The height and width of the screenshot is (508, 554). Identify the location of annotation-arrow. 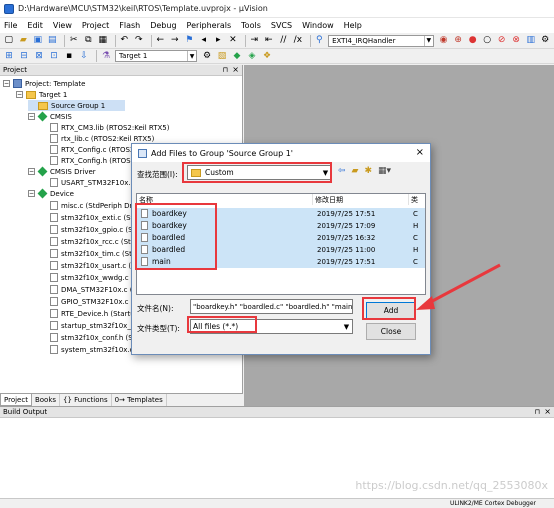
(458, 286).